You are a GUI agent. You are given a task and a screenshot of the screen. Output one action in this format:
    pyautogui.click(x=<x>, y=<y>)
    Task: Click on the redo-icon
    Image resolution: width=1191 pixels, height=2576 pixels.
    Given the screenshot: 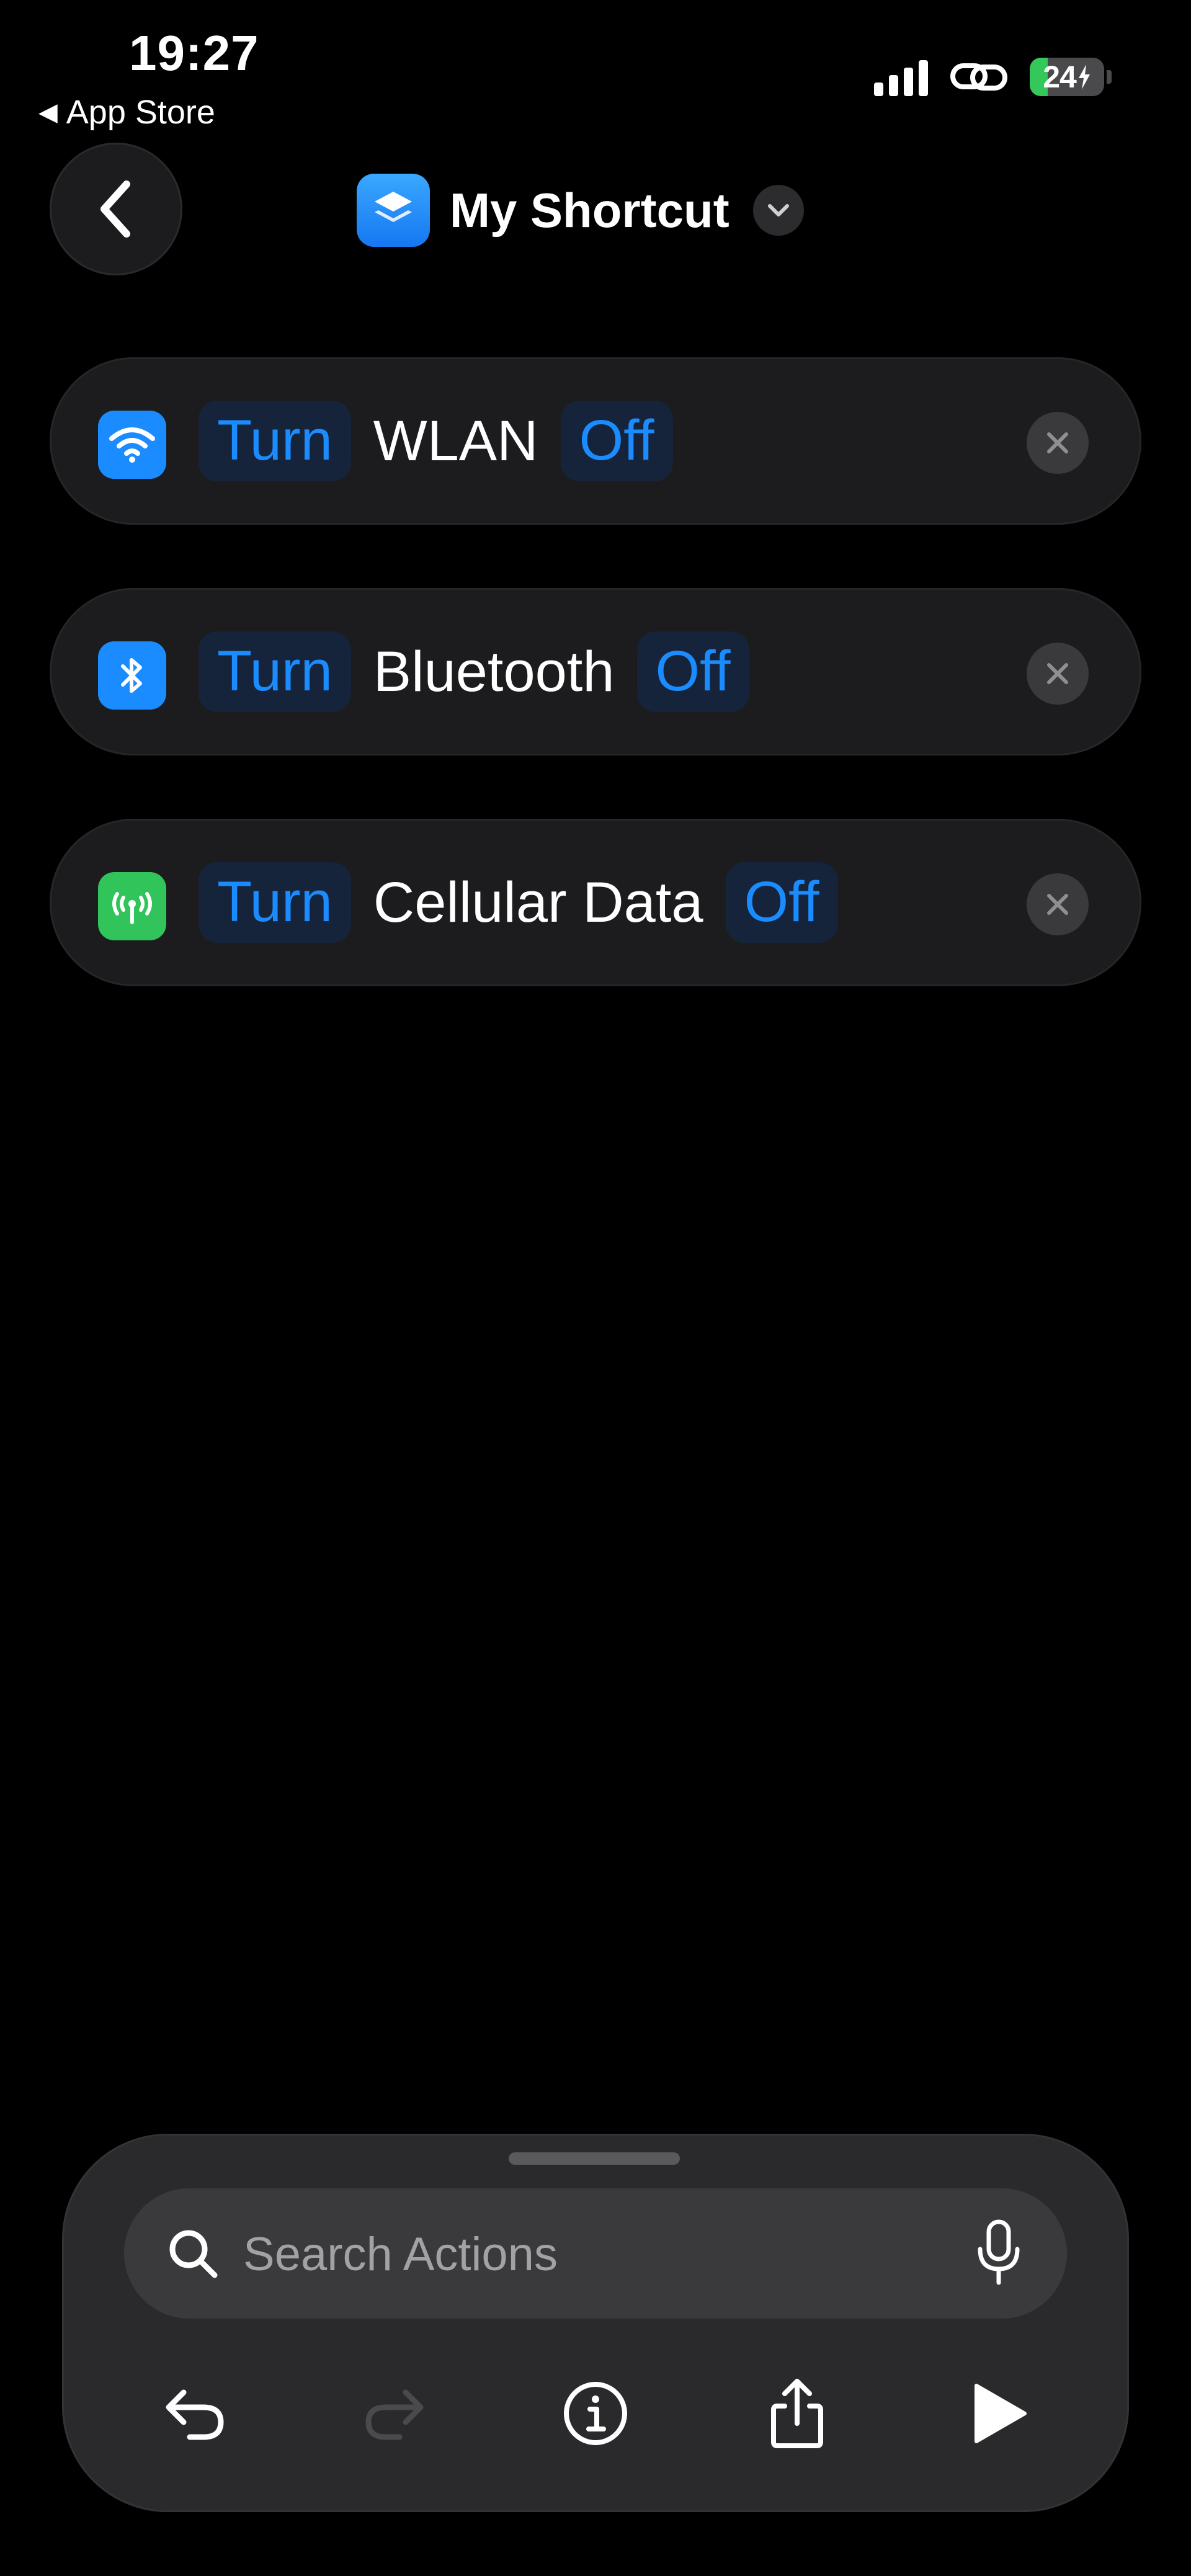 What is the action you would take?
    pyautogui.click(x=395, y=2414)
    